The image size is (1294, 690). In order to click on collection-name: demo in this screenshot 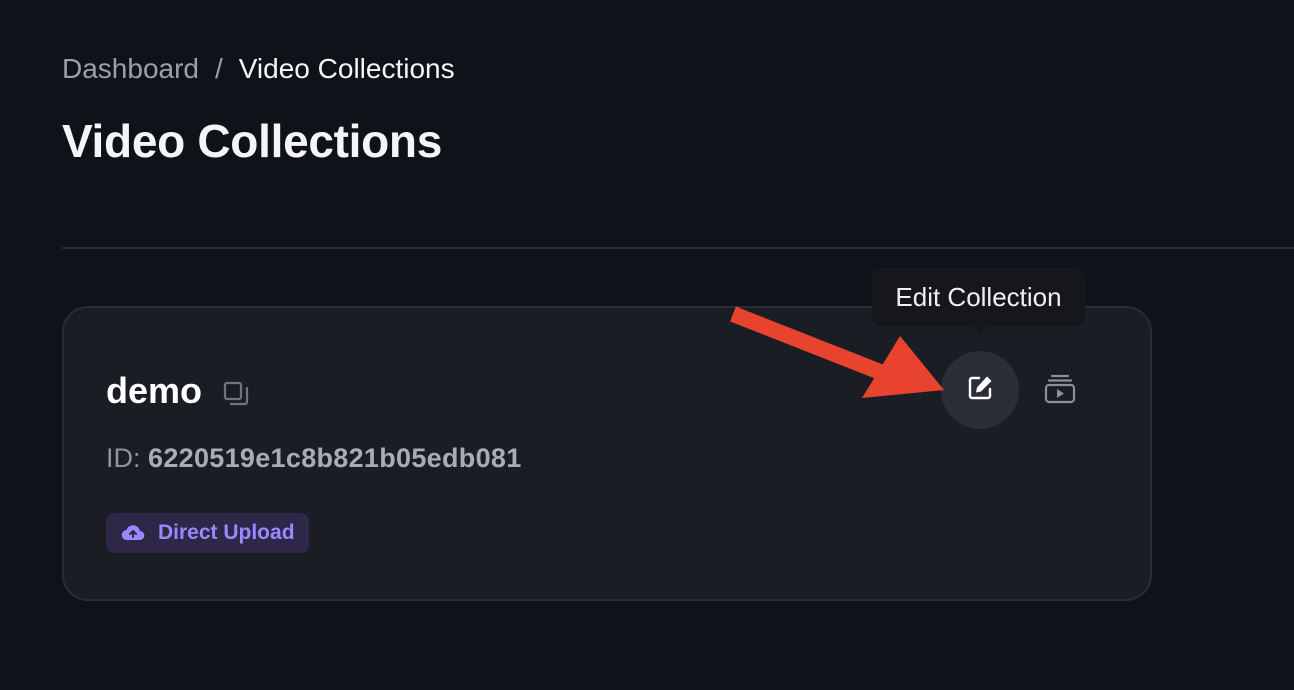, I will do `click(154, 390)`.